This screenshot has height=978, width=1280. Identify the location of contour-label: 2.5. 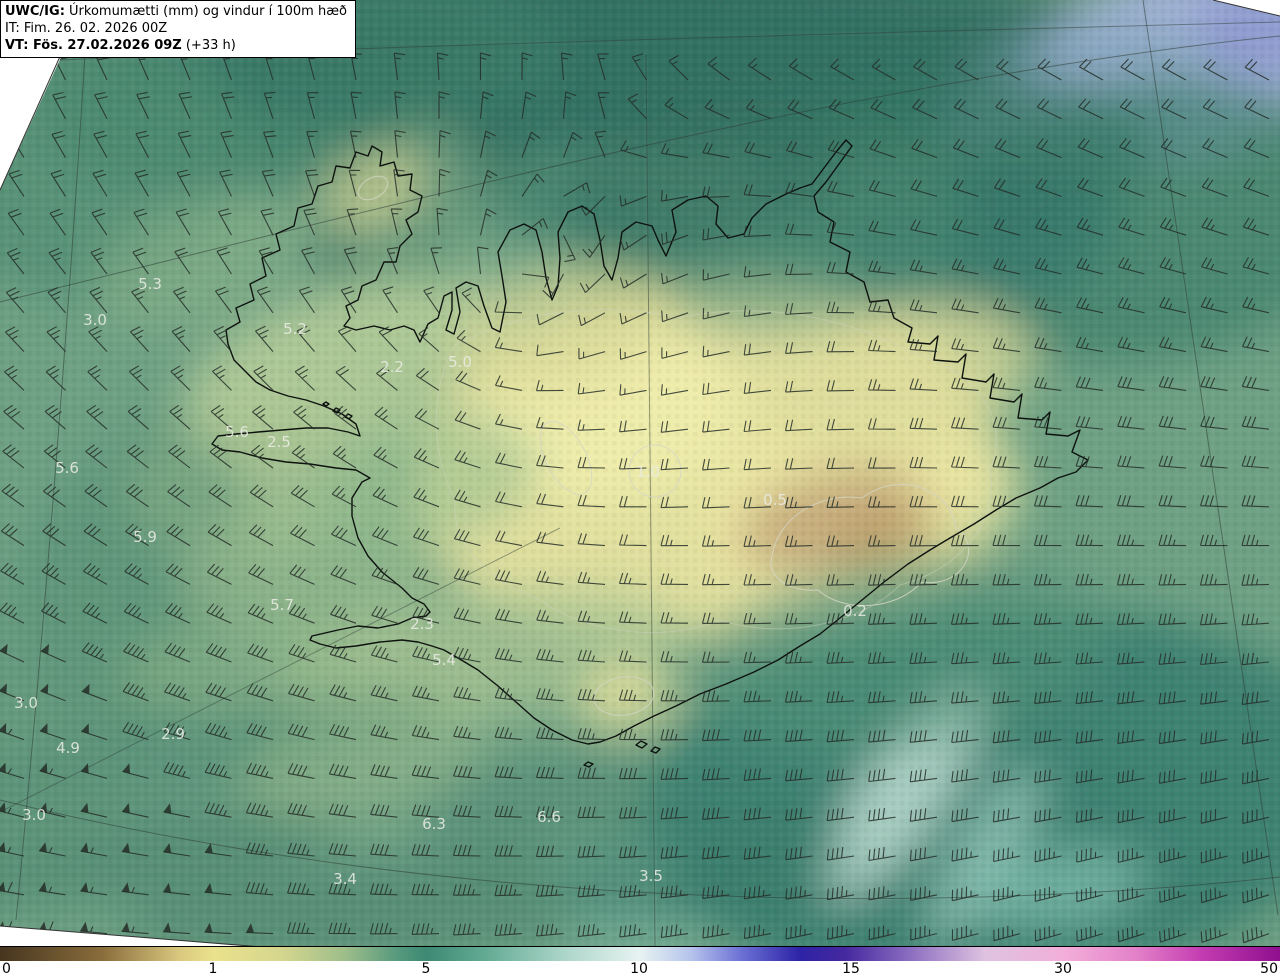
(279, 442).